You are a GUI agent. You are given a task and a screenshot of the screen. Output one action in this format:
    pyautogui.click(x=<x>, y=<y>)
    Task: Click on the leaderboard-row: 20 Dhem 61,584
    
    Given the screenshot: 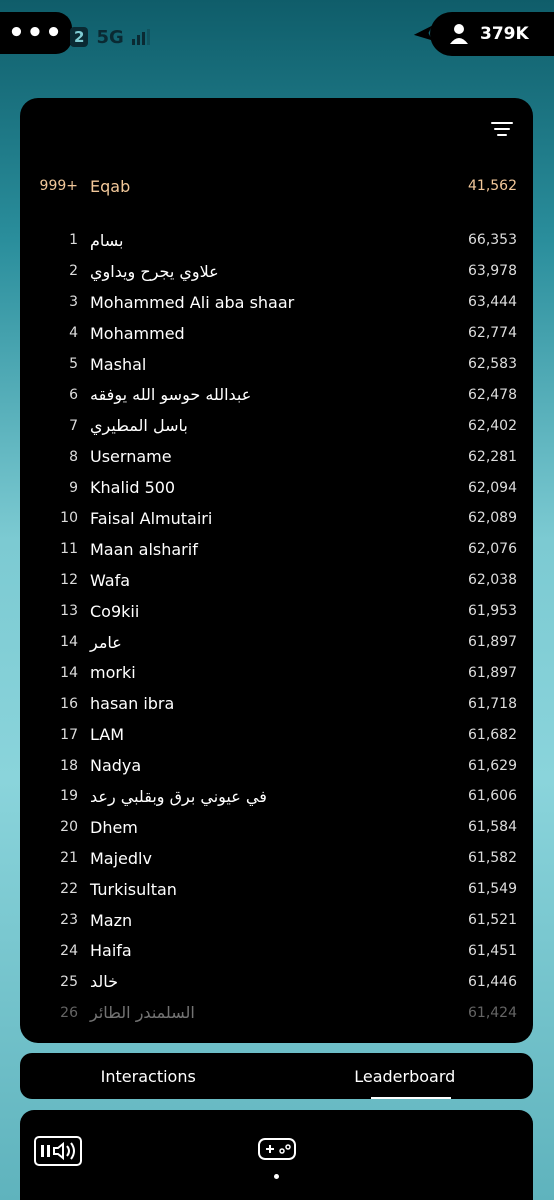 What is the action you would take?
    pyautogui.click(x=276, y=827)
    